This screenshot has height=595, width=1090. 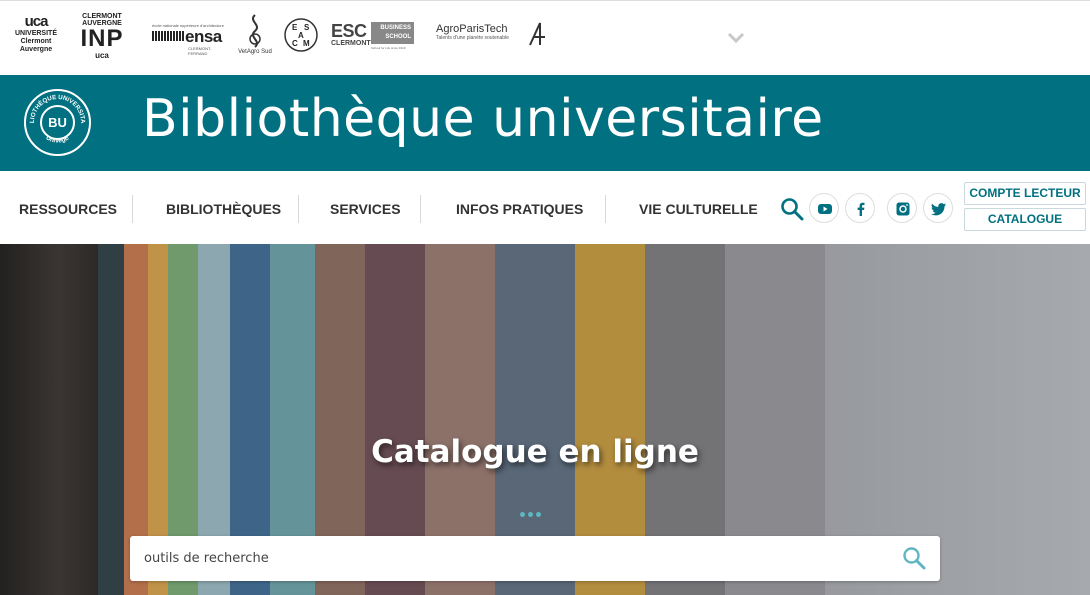 What do you see at coordinates (535, 509) in the screenshot?
I see `loading-dots` at bounding box center [535, 509].